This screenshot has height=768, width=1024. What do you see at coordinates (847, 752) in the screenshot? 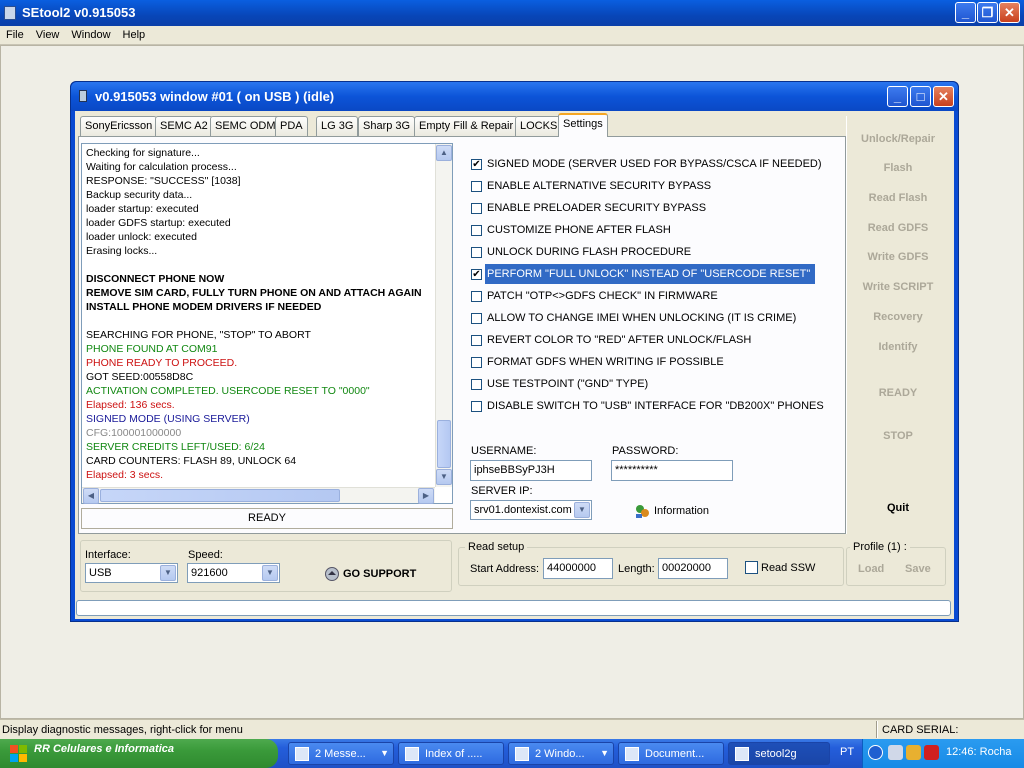
I see `language-indicator: PT` at bounding box center [847, 752].